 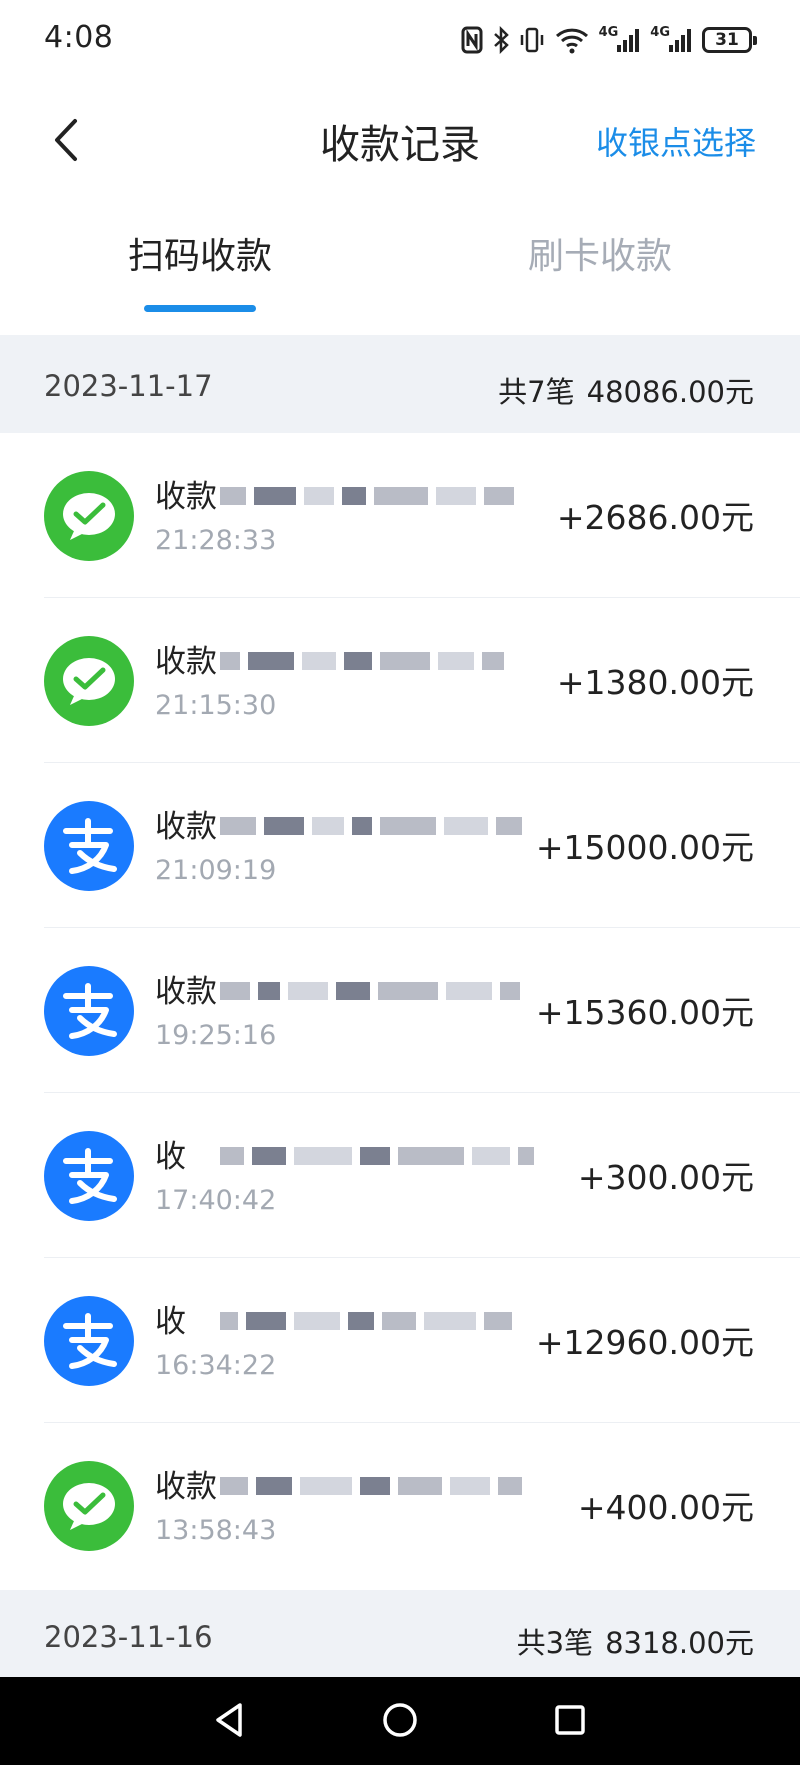 I want to click on section-date: 2023-11-17, so click(x=128, y=386).